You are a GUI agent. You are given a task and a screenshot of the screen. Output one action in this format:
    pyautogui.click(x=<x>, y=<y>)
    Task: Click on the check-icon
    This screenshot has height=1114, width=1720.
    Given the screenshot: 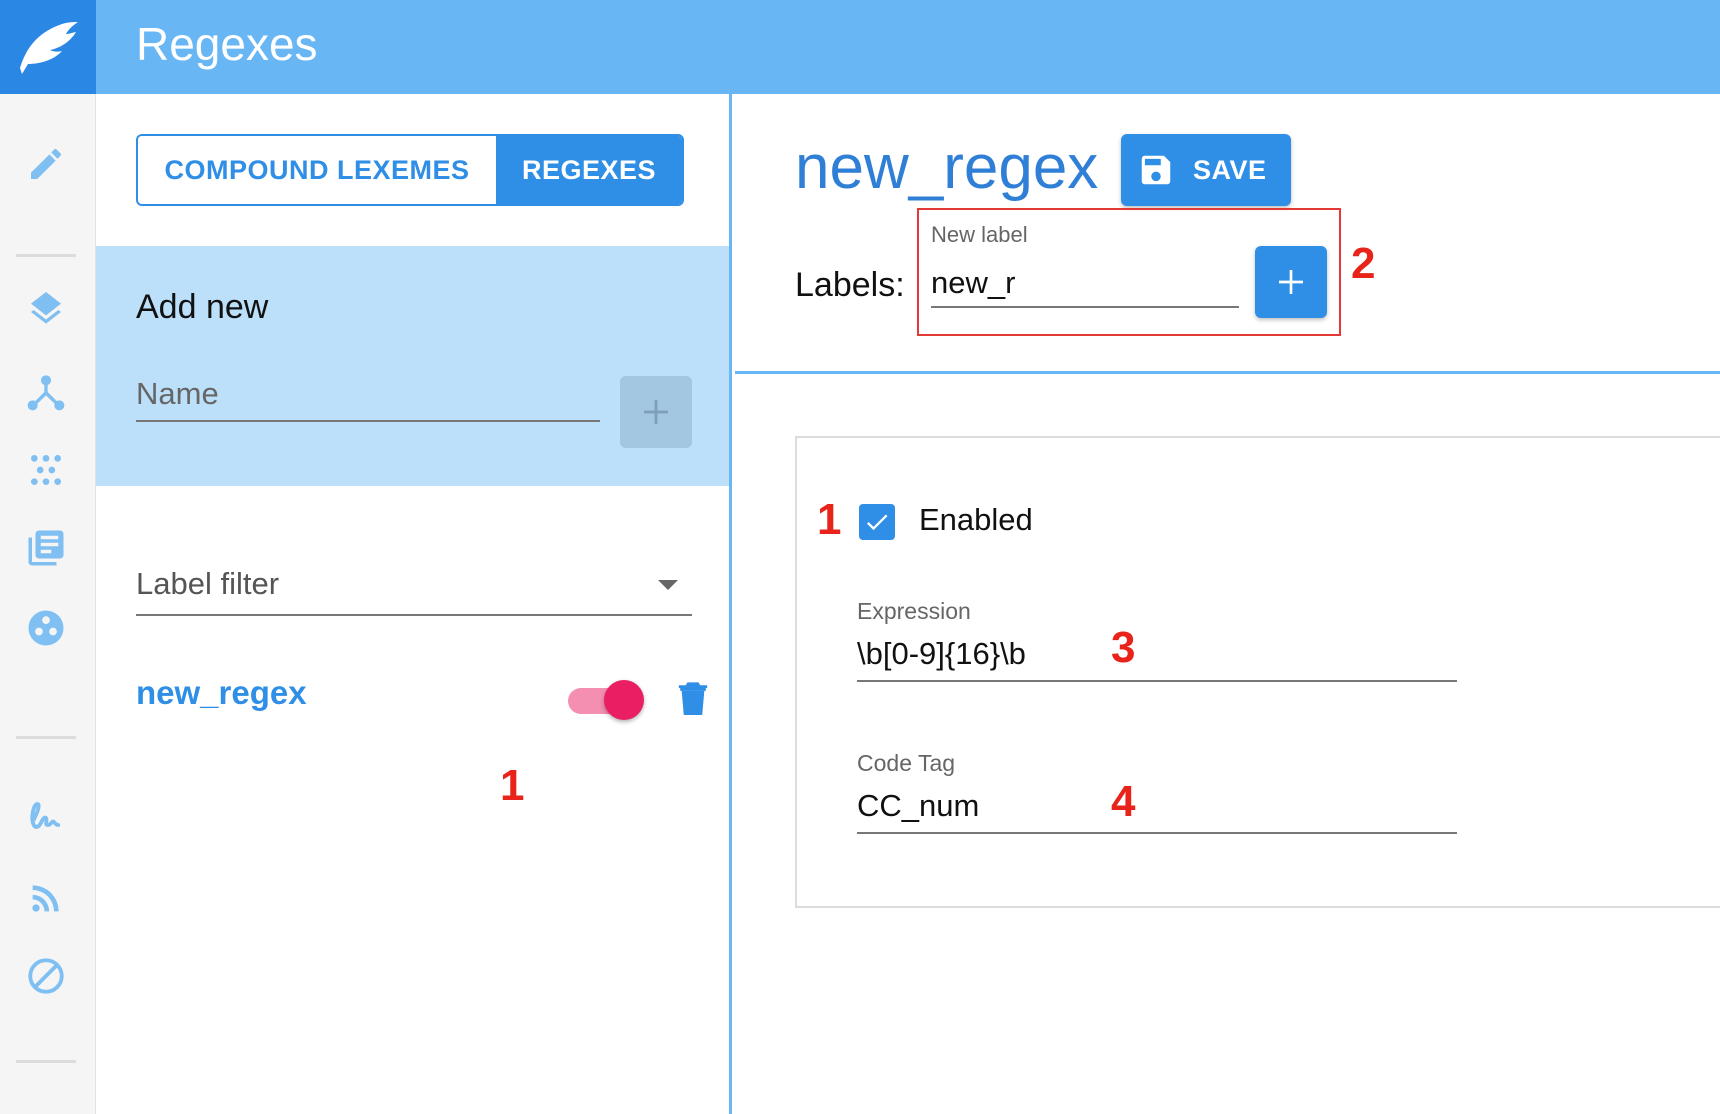 What is the action you would take?
    pyautogui.click(x=877, y=522)
    